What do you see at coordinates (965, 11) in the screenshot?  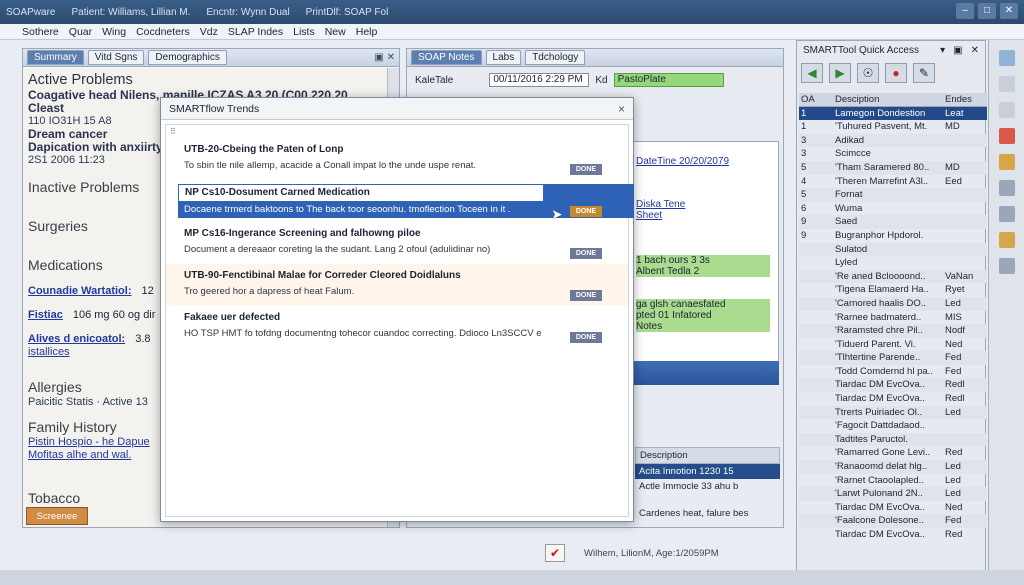 I see `minimize-button: –` at bounding box center [965, 11].